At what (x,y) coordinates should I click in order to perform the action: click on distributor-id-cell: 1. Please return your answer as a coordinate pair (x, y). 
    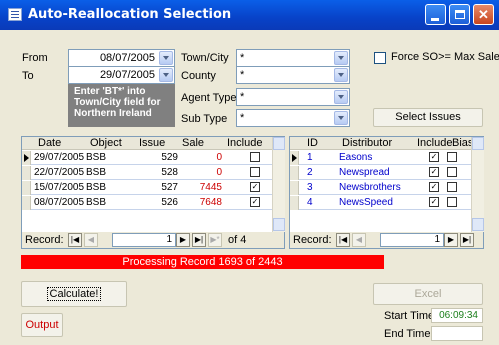
    Looking at the image, I should click on (310, 157).